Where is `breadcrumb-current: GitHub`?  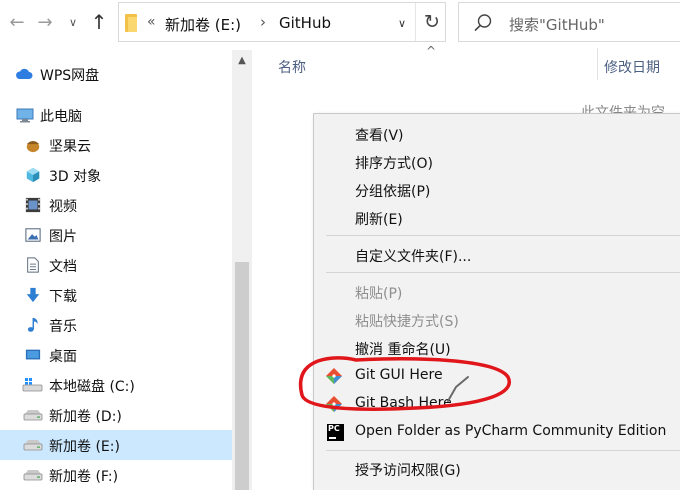
breadcrumb-current: GitHub is located at coordinates (305, 23).